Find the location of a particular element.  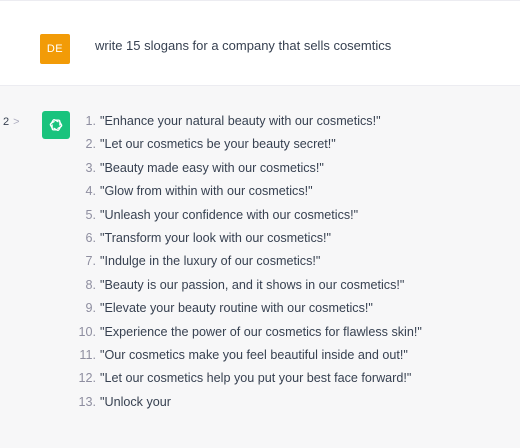

list-item-number: 3. is located at coordinates (90, 167).